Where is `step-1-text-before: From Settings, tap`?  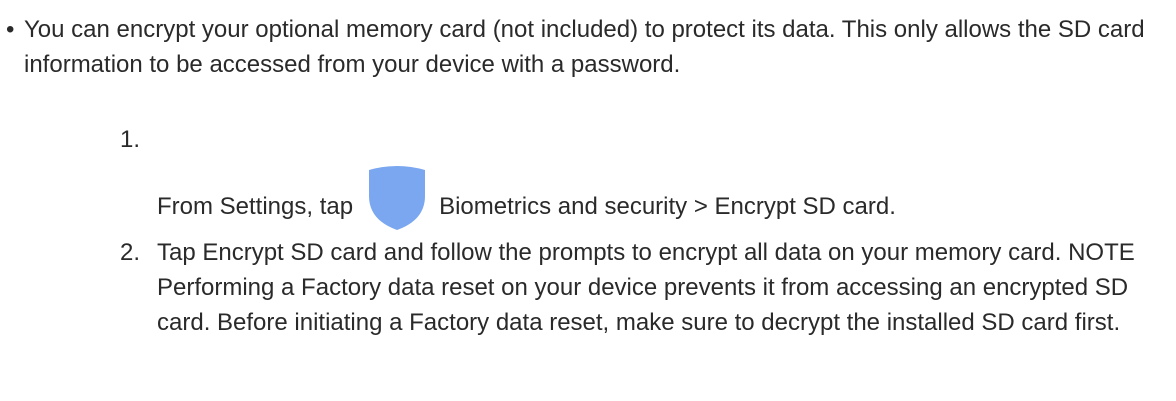 step-1-text-before: From Settings, tap is located at coordinates (255, 206).